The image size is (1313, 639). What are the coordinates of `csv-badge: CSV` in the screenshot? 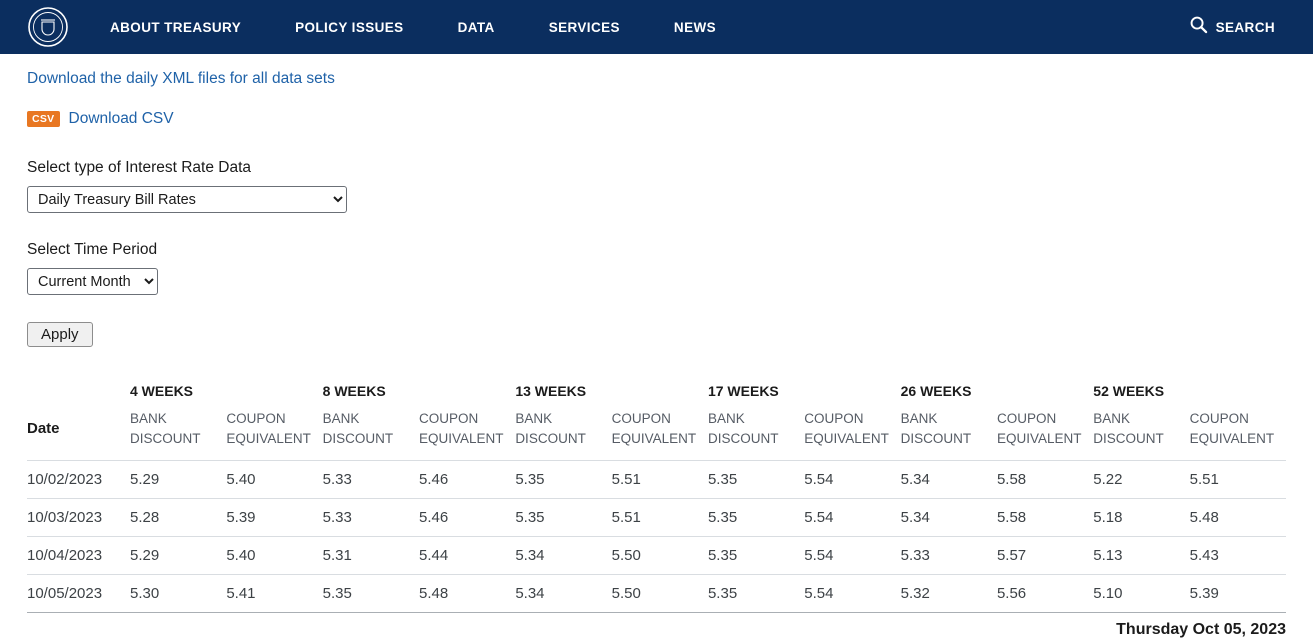 It's located at (43, 119).